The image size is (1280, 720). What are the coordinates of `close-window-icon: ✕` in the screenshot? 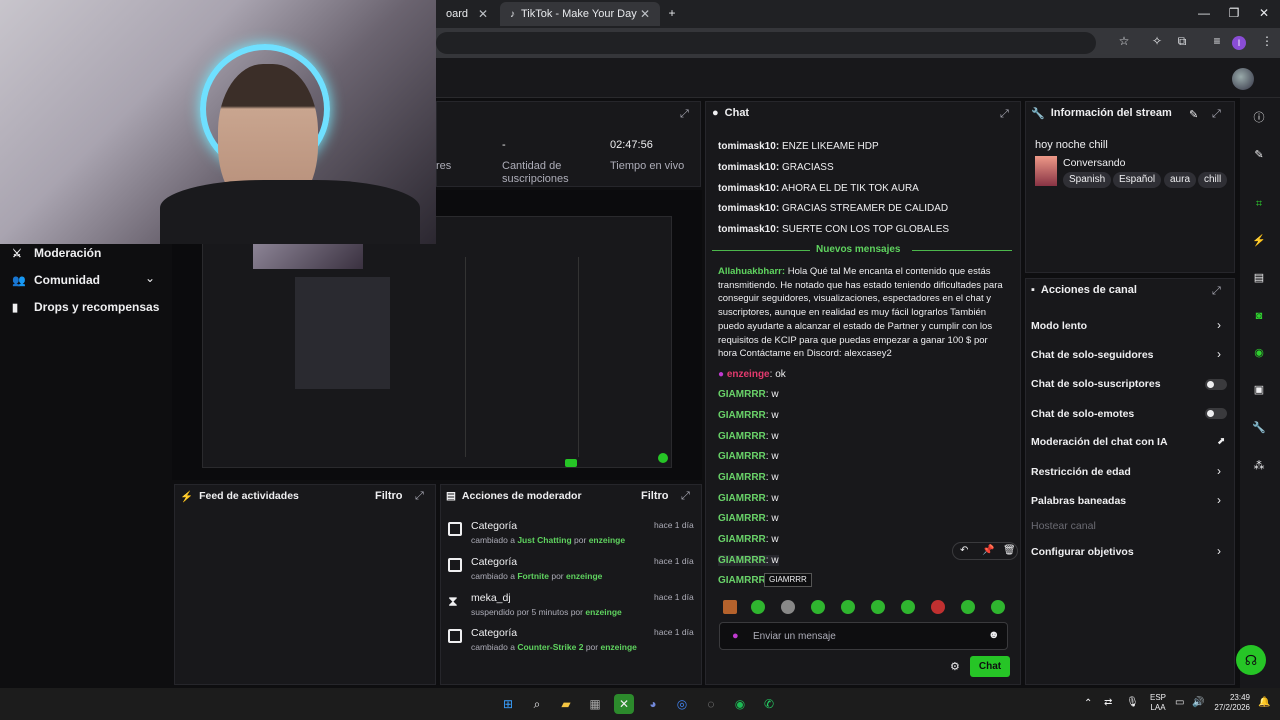 It's located at (1264, 13).